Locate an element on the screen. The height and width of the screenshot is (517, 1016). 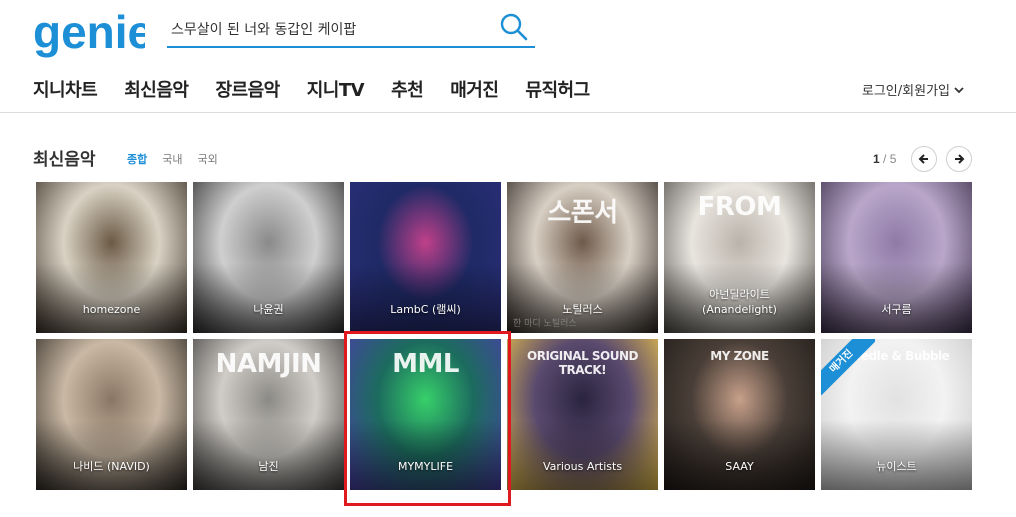
album-card: 나윤권 is located at coordinates (268, 257).